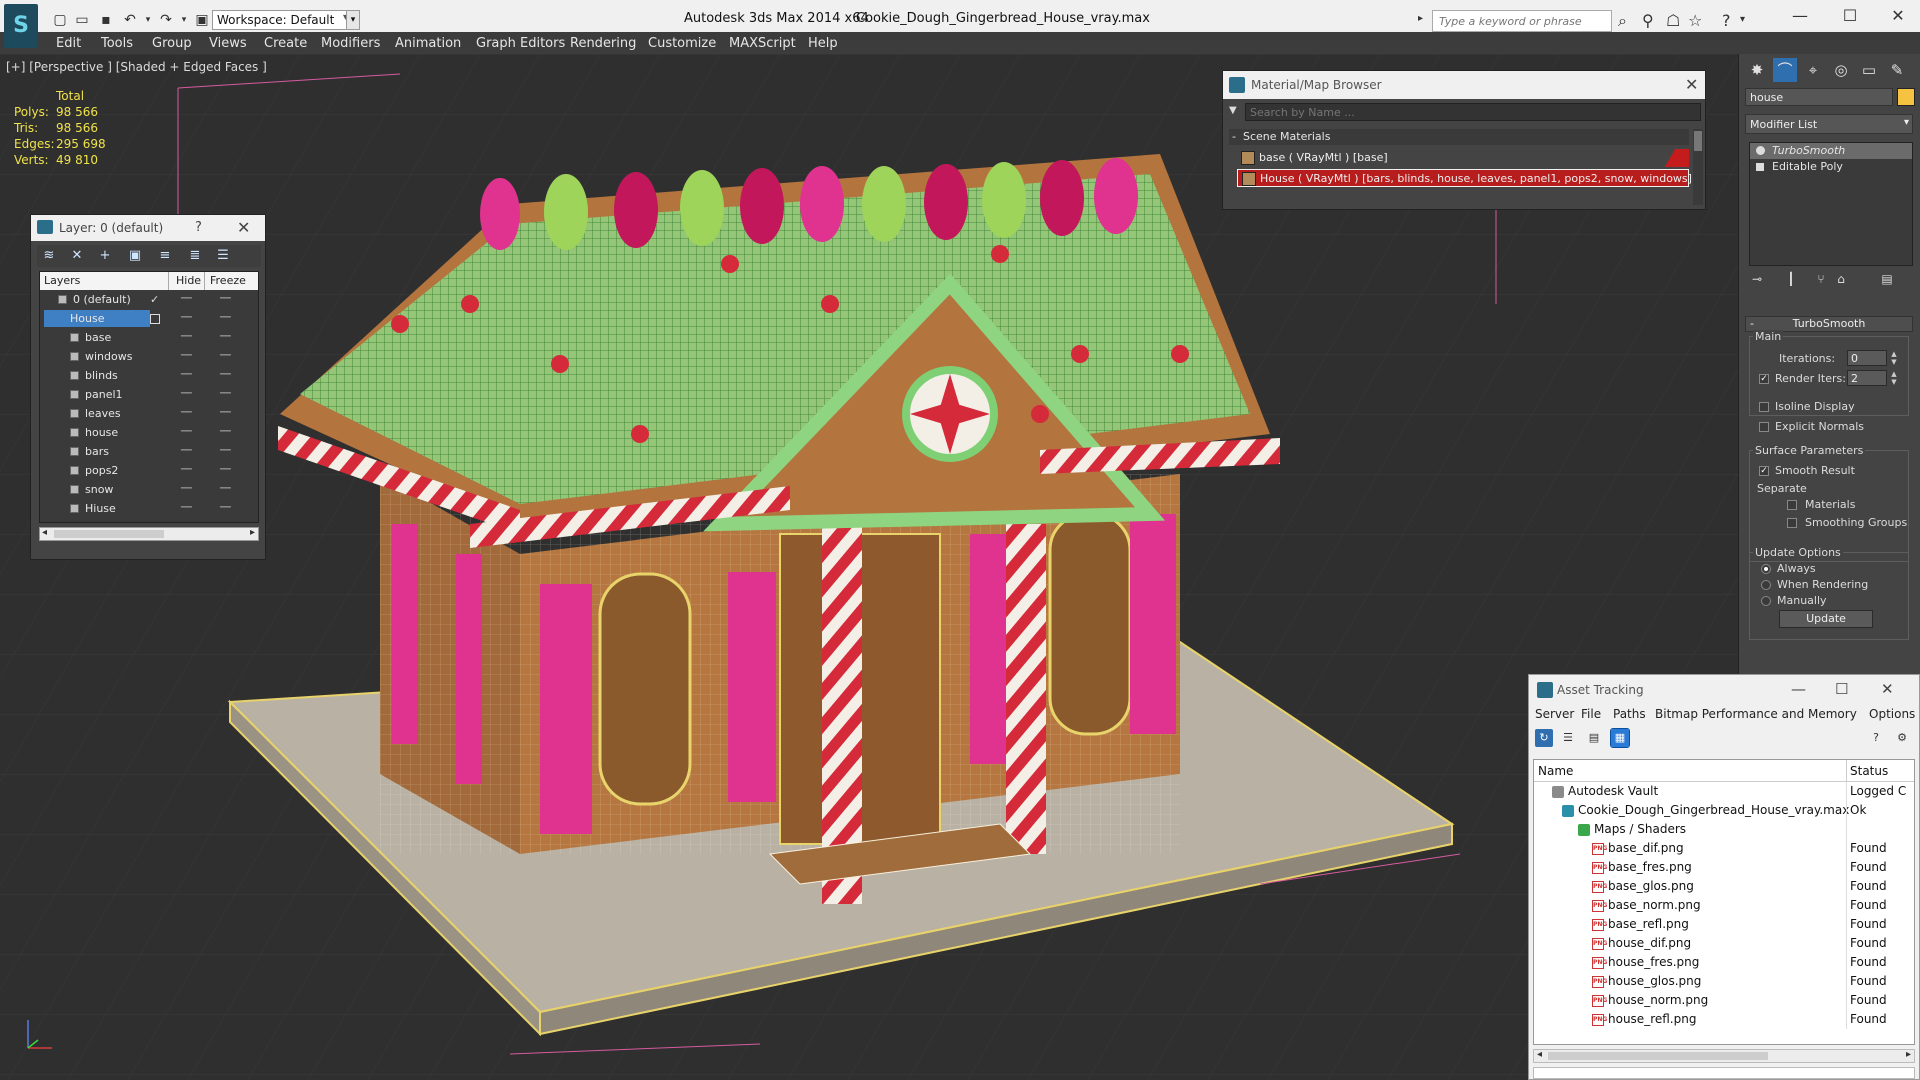 This screenshot has height=1080, width=1920. Describe the element at coordinates (1867, 378) in the screenshot. I see `render-iters-spinner: 2` at that location.